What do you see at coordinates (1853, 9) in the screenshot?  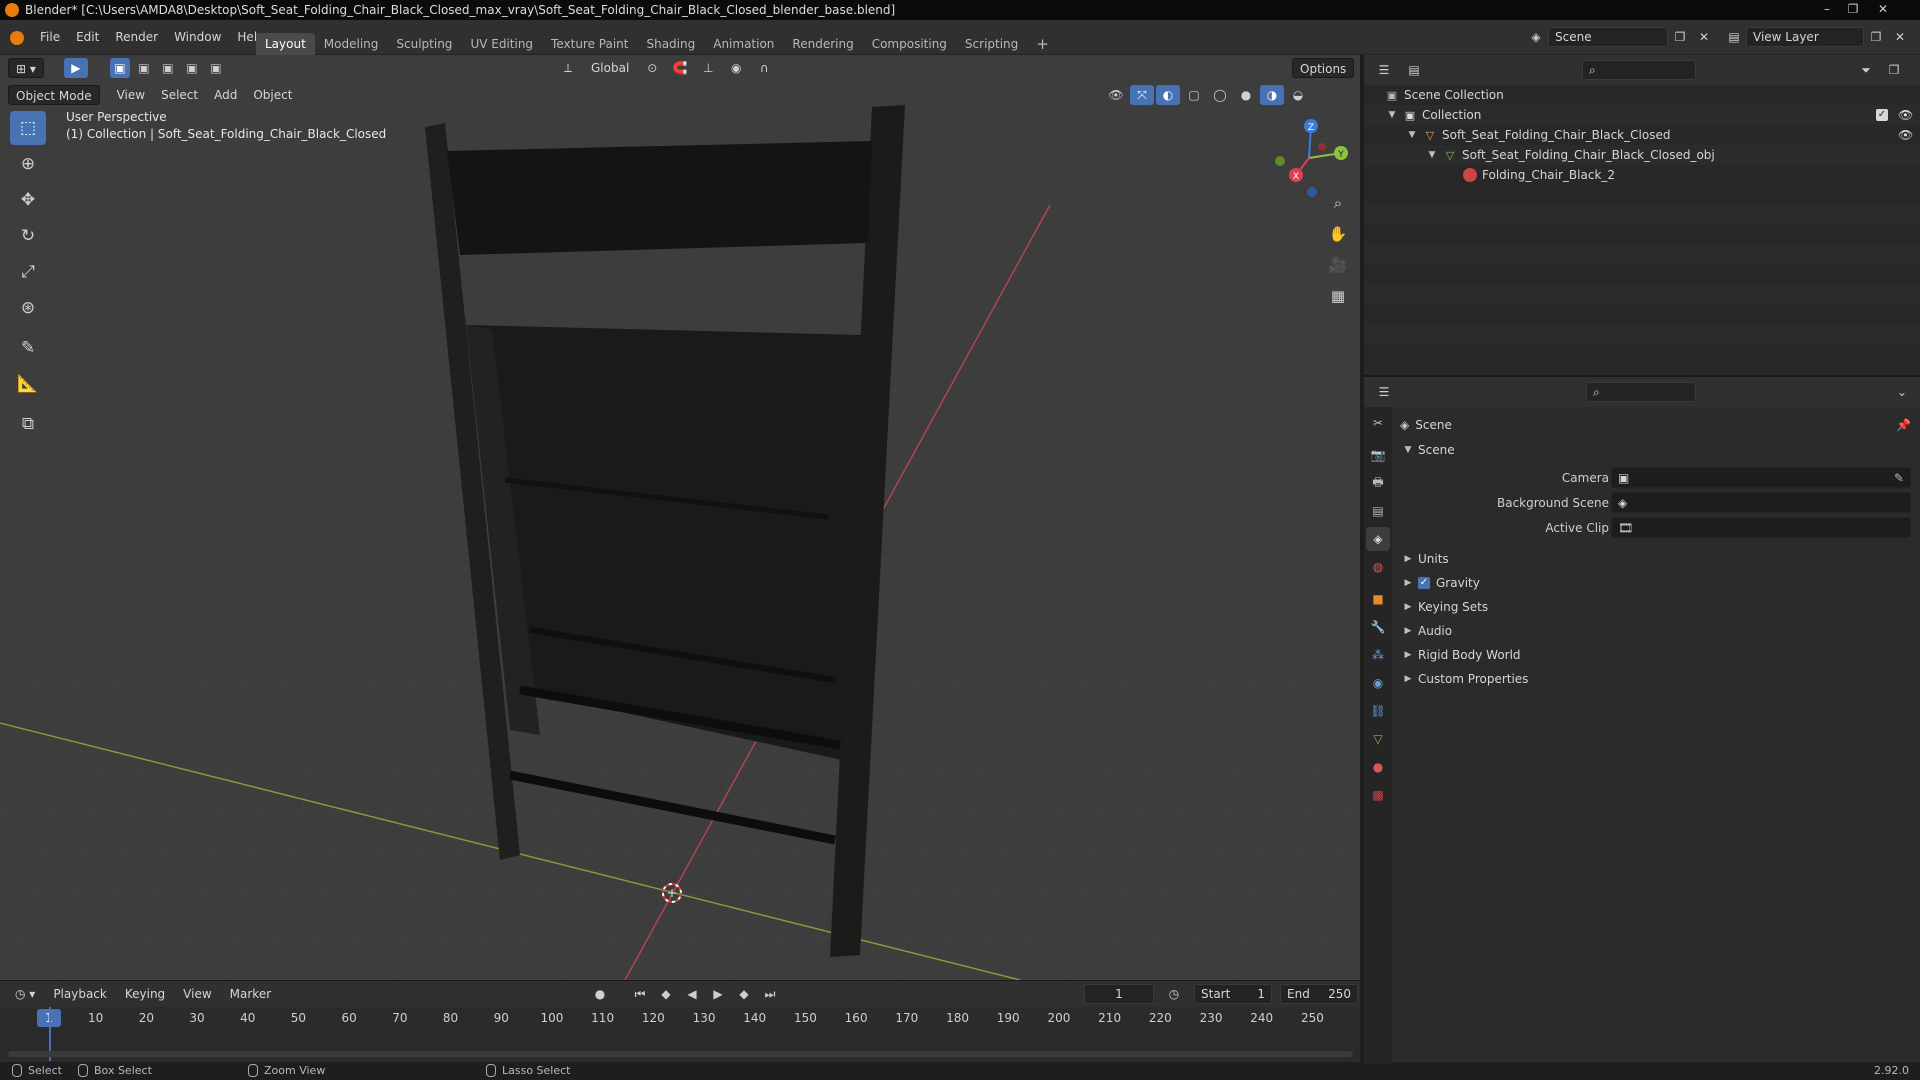 I see `maximize-button: ❐` at bounding box center [1853, 9].